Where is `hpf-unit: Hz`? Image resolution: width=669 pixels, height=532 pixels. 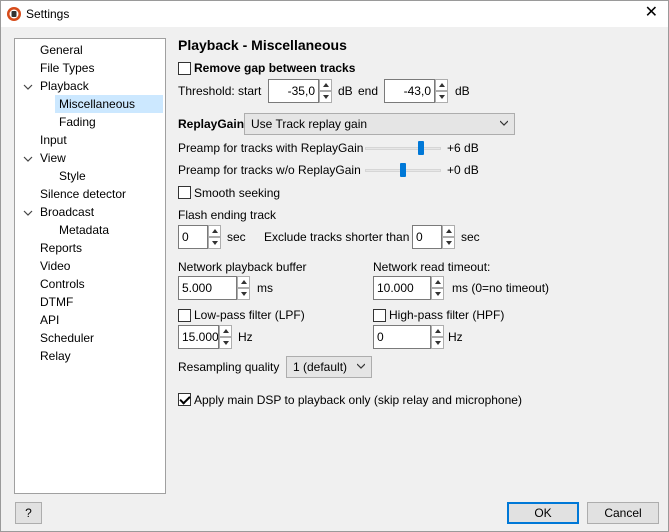 hpf-unit: Hz is located at coordinates (455, 337).